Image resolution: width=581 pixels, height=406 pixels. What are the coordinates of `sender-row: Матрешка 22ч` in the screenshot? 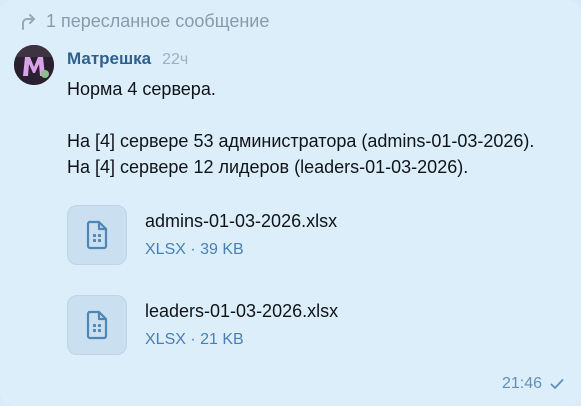 It's located at (127, 59).